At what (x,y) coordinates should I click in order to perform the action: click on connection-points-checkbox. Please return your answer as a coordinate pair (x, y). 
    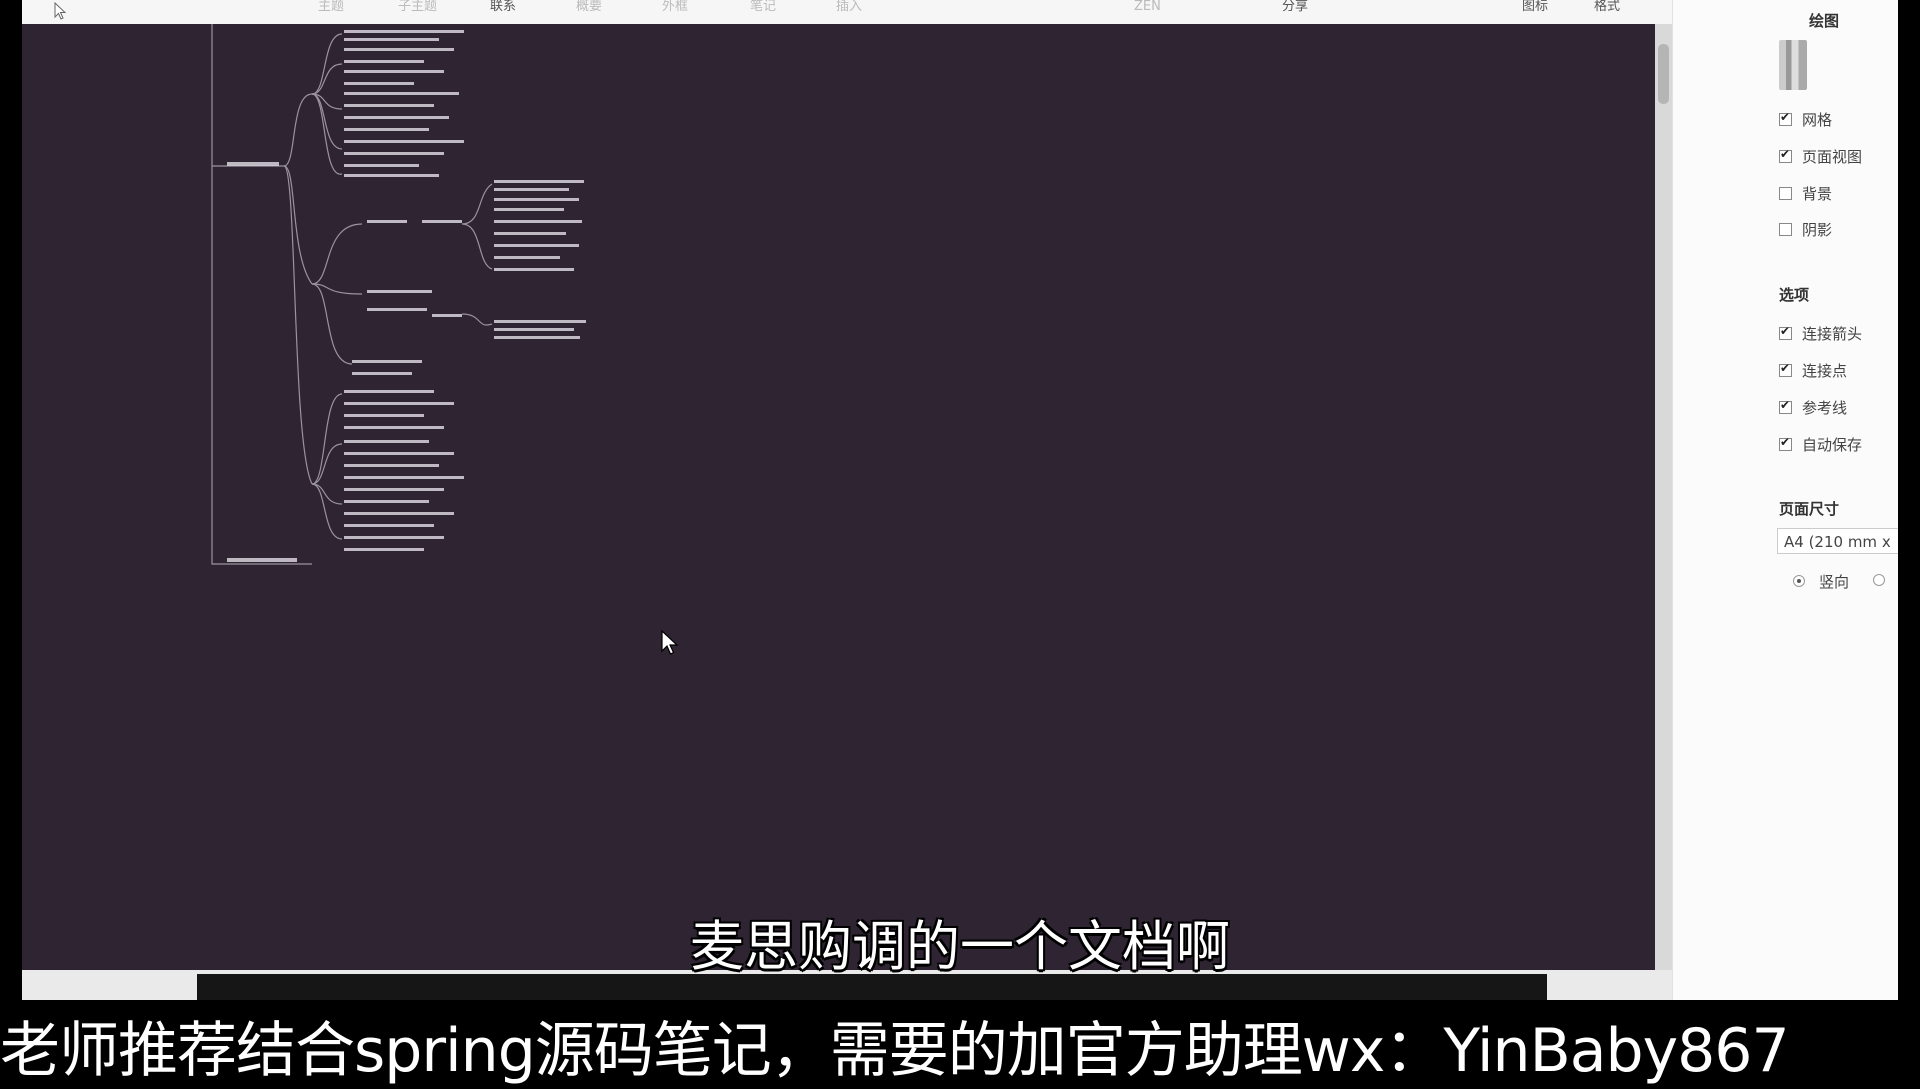
    Looking at the image, I should click on (1785, 369).